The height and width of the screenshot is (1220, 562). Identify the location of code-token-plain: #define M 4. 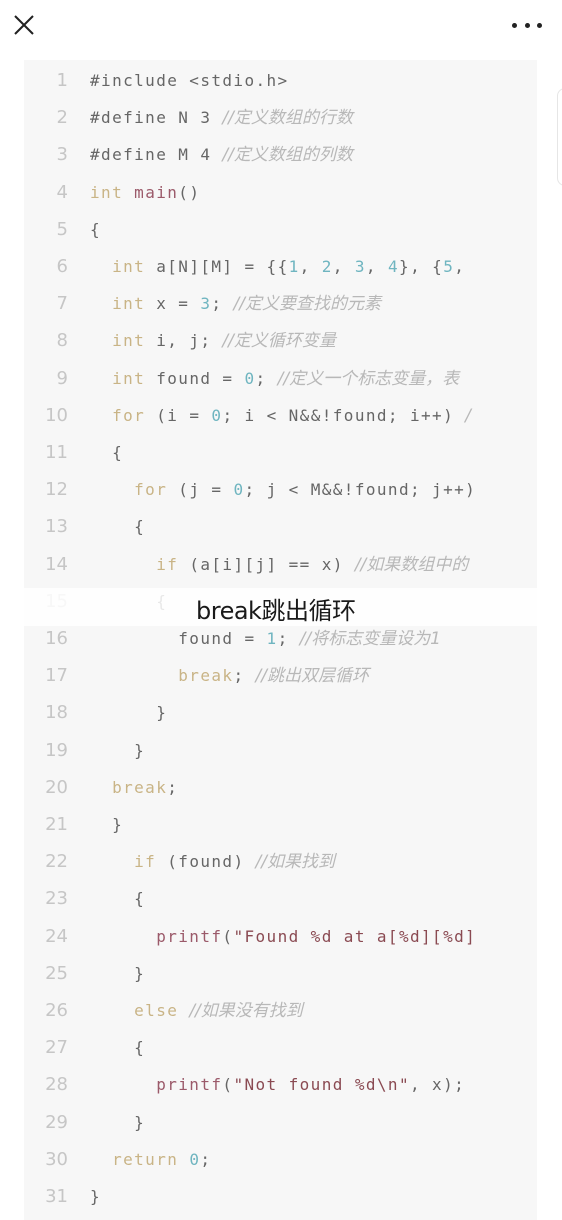
(156, 155).